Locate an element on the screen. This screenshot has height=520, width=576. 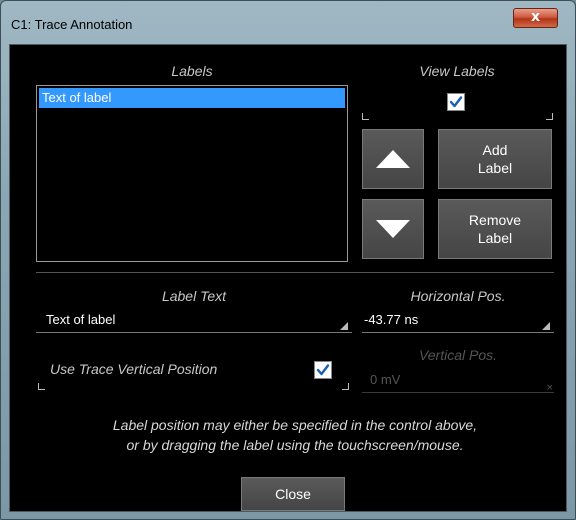
window-close-button: x is located at coordinates (535, 18).